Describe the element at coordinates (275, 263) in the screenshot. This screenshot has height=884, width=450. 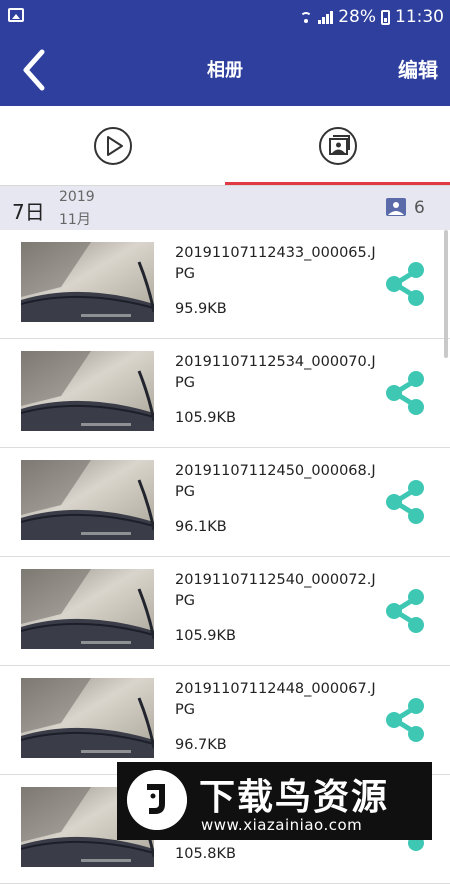
I see `file-name: 20191107112433_000065.JPG` at that location.